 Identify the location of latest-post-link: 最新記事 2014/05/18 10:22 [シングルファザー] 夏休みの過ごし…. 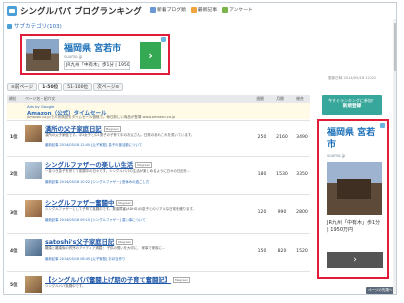
(150, 182).